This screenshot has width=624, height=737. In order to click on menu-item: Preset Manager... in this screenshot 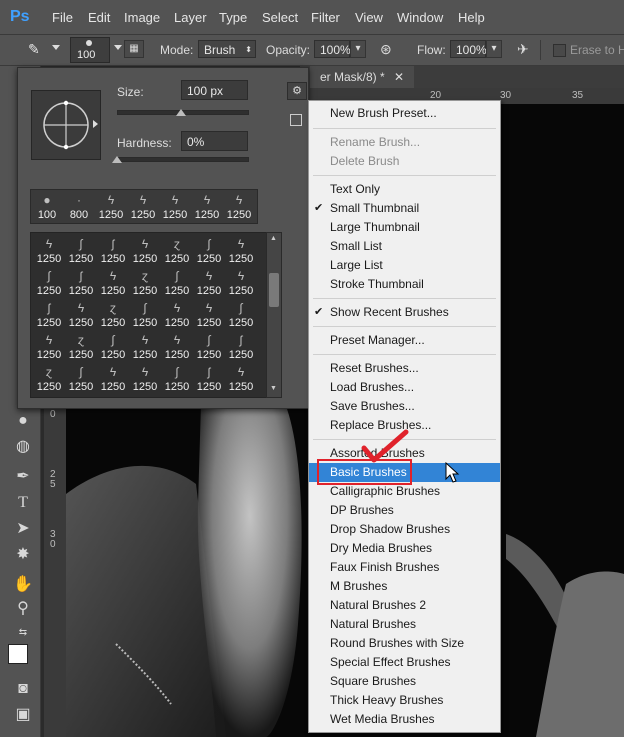, I will do `click(404, 340)`.